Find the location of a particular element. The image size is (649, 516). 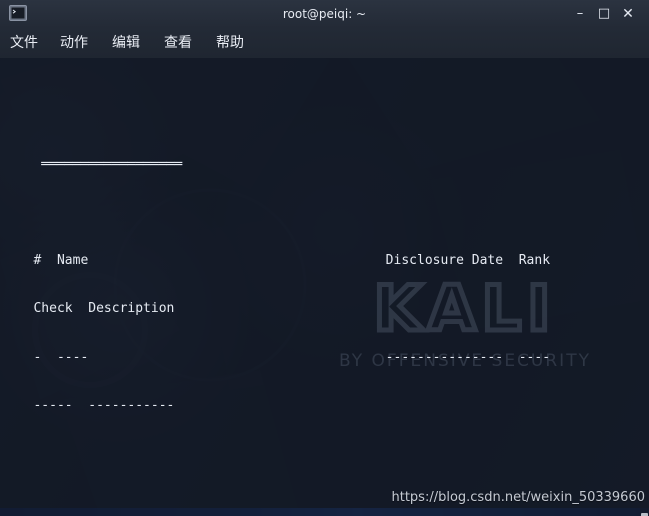

table-header-line-2: Check Description is located at coordinates (92, 309).